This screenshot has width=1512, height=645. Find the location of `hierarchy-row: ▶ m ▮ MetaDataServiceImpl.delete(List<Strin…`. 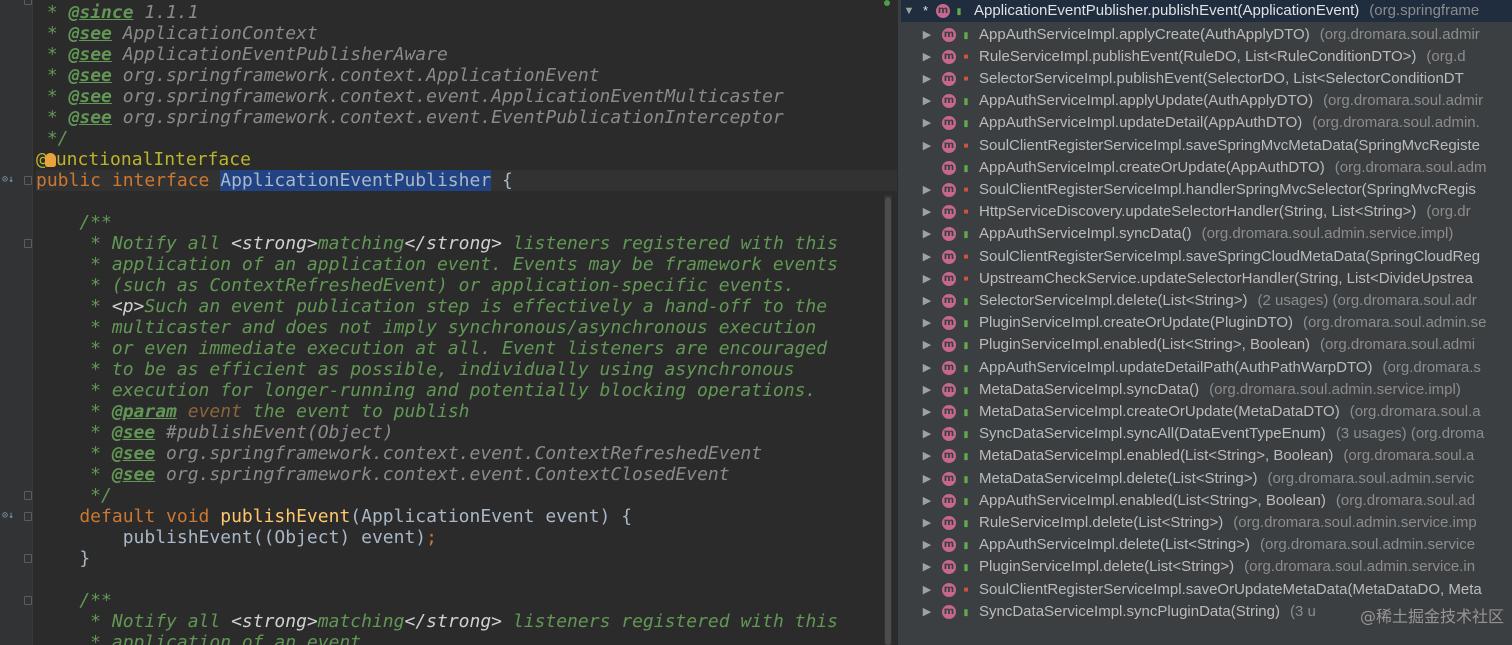

hierarchy-row: ▶ m ▮ MetaDataServiceImpl.delete(List<Strin… is located at coordinates (1206, 479).